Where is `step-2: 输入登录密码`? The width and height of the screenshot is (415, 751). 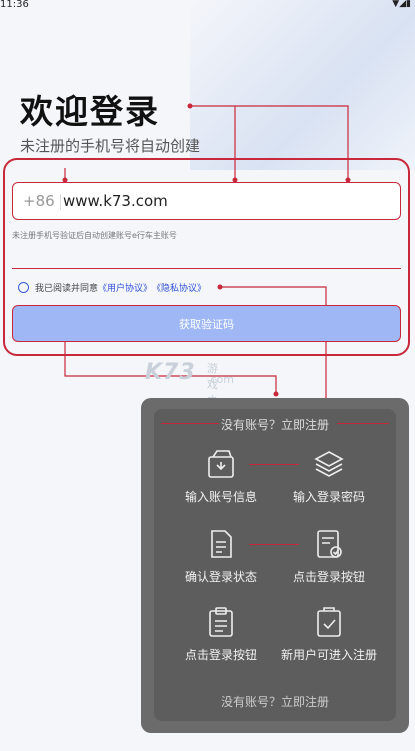 step-2: 输入登录密码 is located at coordinates (329, 476).